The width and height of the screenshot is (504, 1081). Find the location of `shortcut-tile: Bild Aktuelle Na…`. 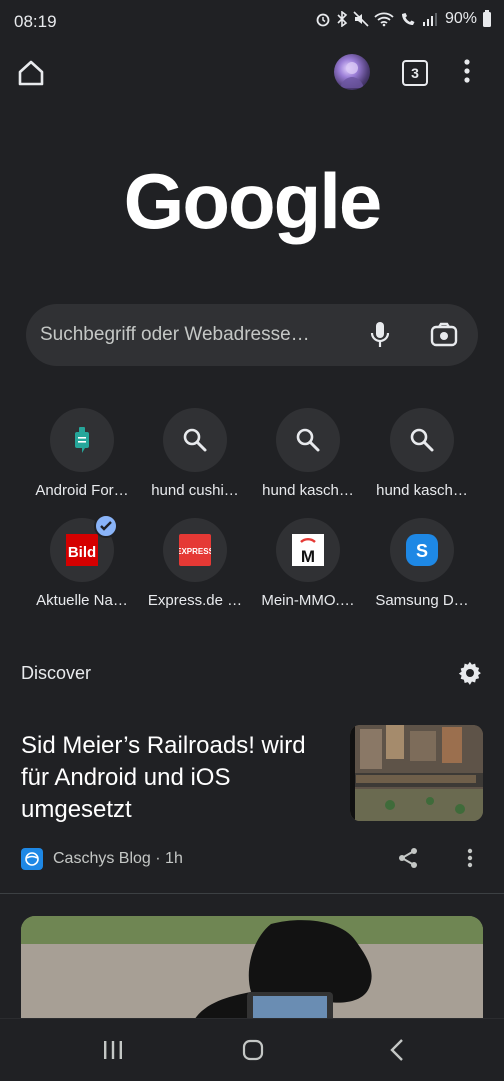

shortcut-tile: Bild Aktuelle Na… is located at coordinates (82, 561).